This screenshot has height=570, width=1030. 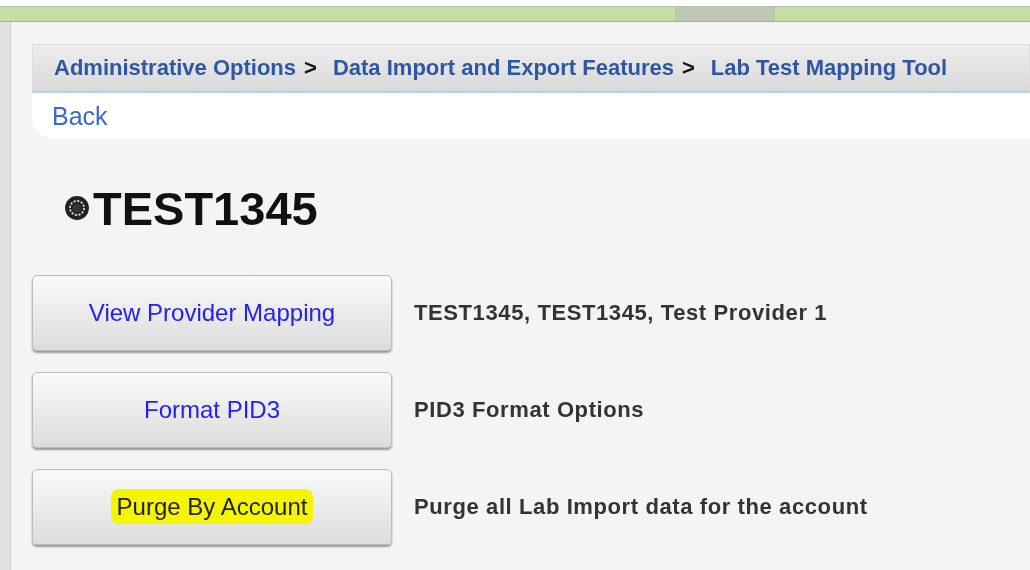 What do you see at coordinates (212, 410) in the screenshot?
I see `action-button: Format PID3` at bounding box center [212, 410].